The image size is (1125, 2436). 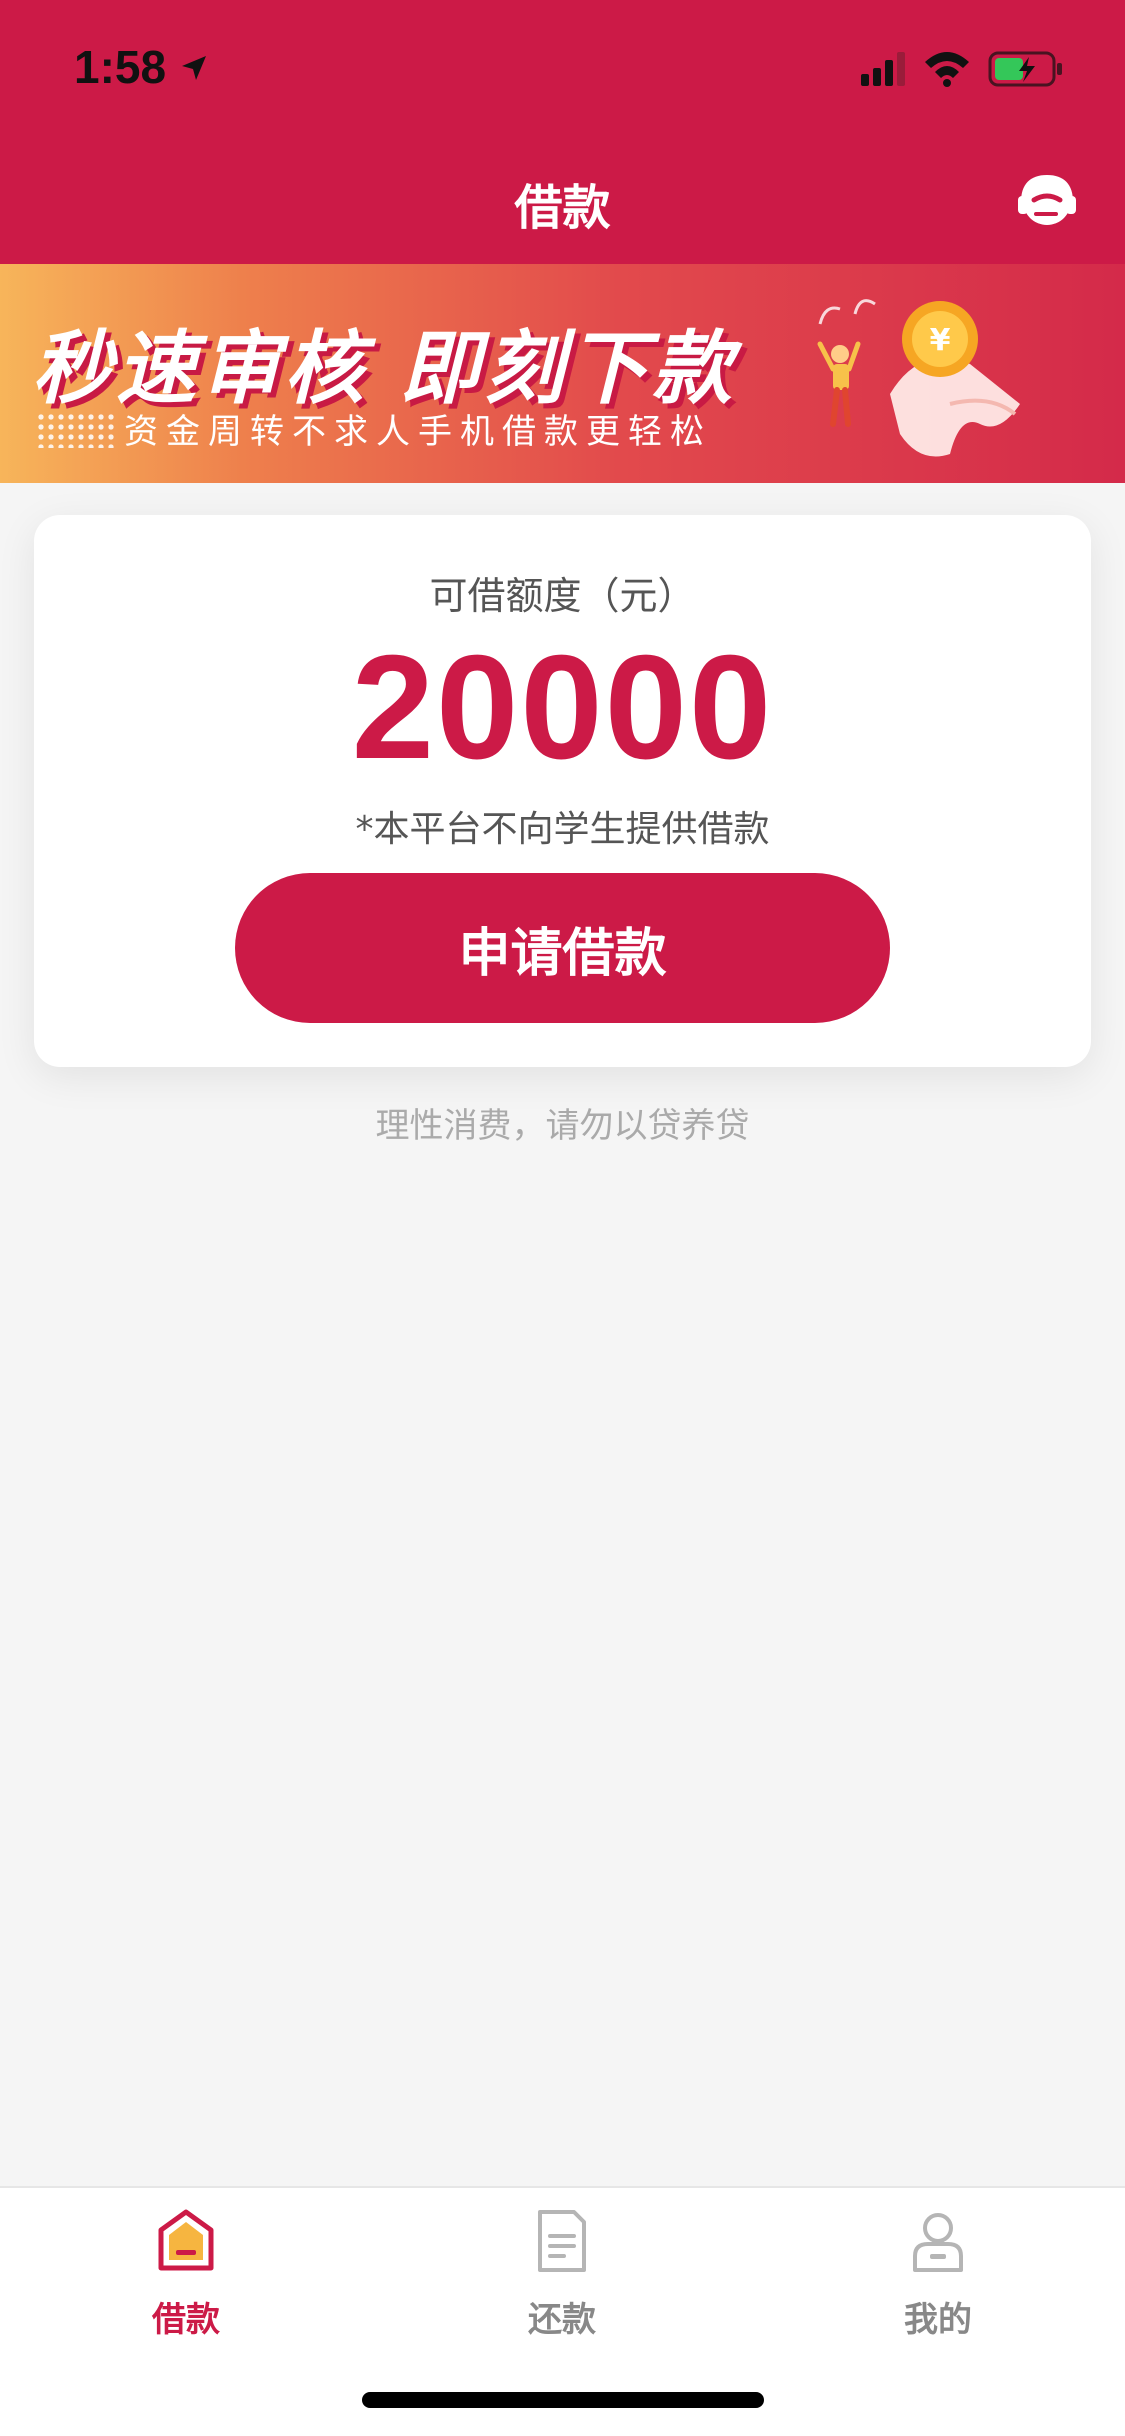 What do you see at coordinates (186, 2240) in the screenshot?
I see `home-icon` at bounding box center [186, 2240].